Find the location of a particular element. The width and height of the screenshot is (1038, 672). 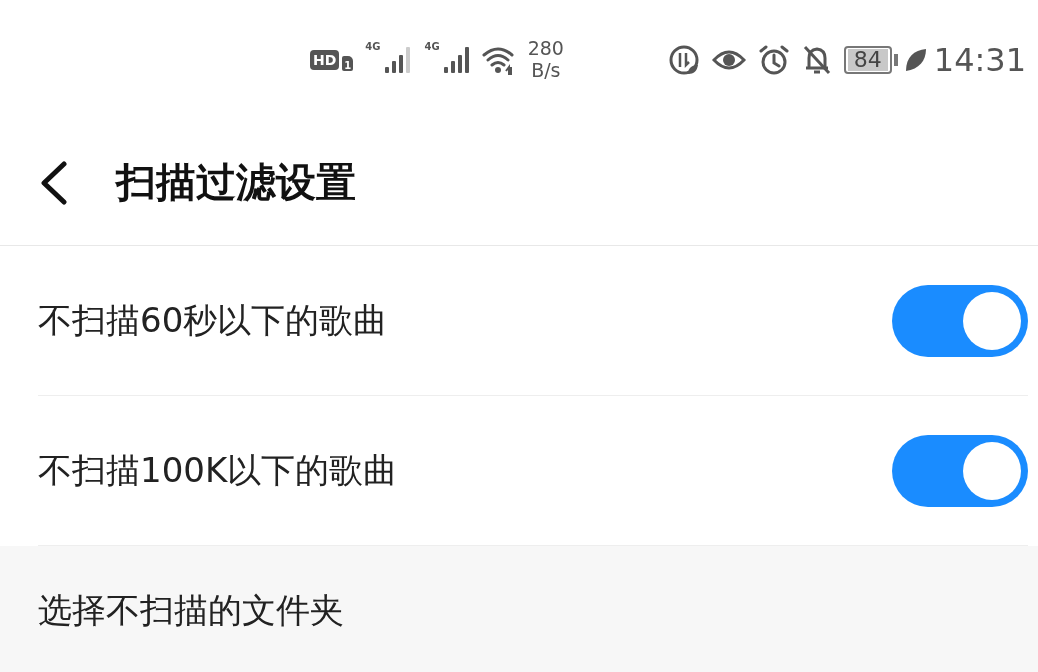

battery-icon: 84 is located at coordinates (867, 60).